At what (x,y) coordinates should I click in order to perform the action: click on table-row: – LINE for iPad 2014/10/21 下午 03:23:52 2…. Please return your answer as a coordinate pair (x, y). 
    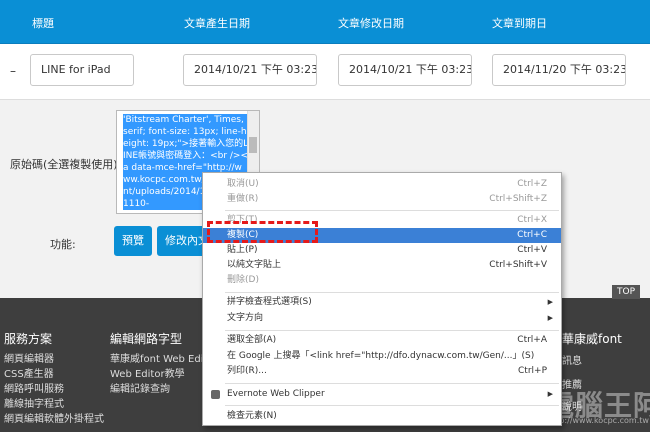
    Looking at the image, I should click on (325, 72).